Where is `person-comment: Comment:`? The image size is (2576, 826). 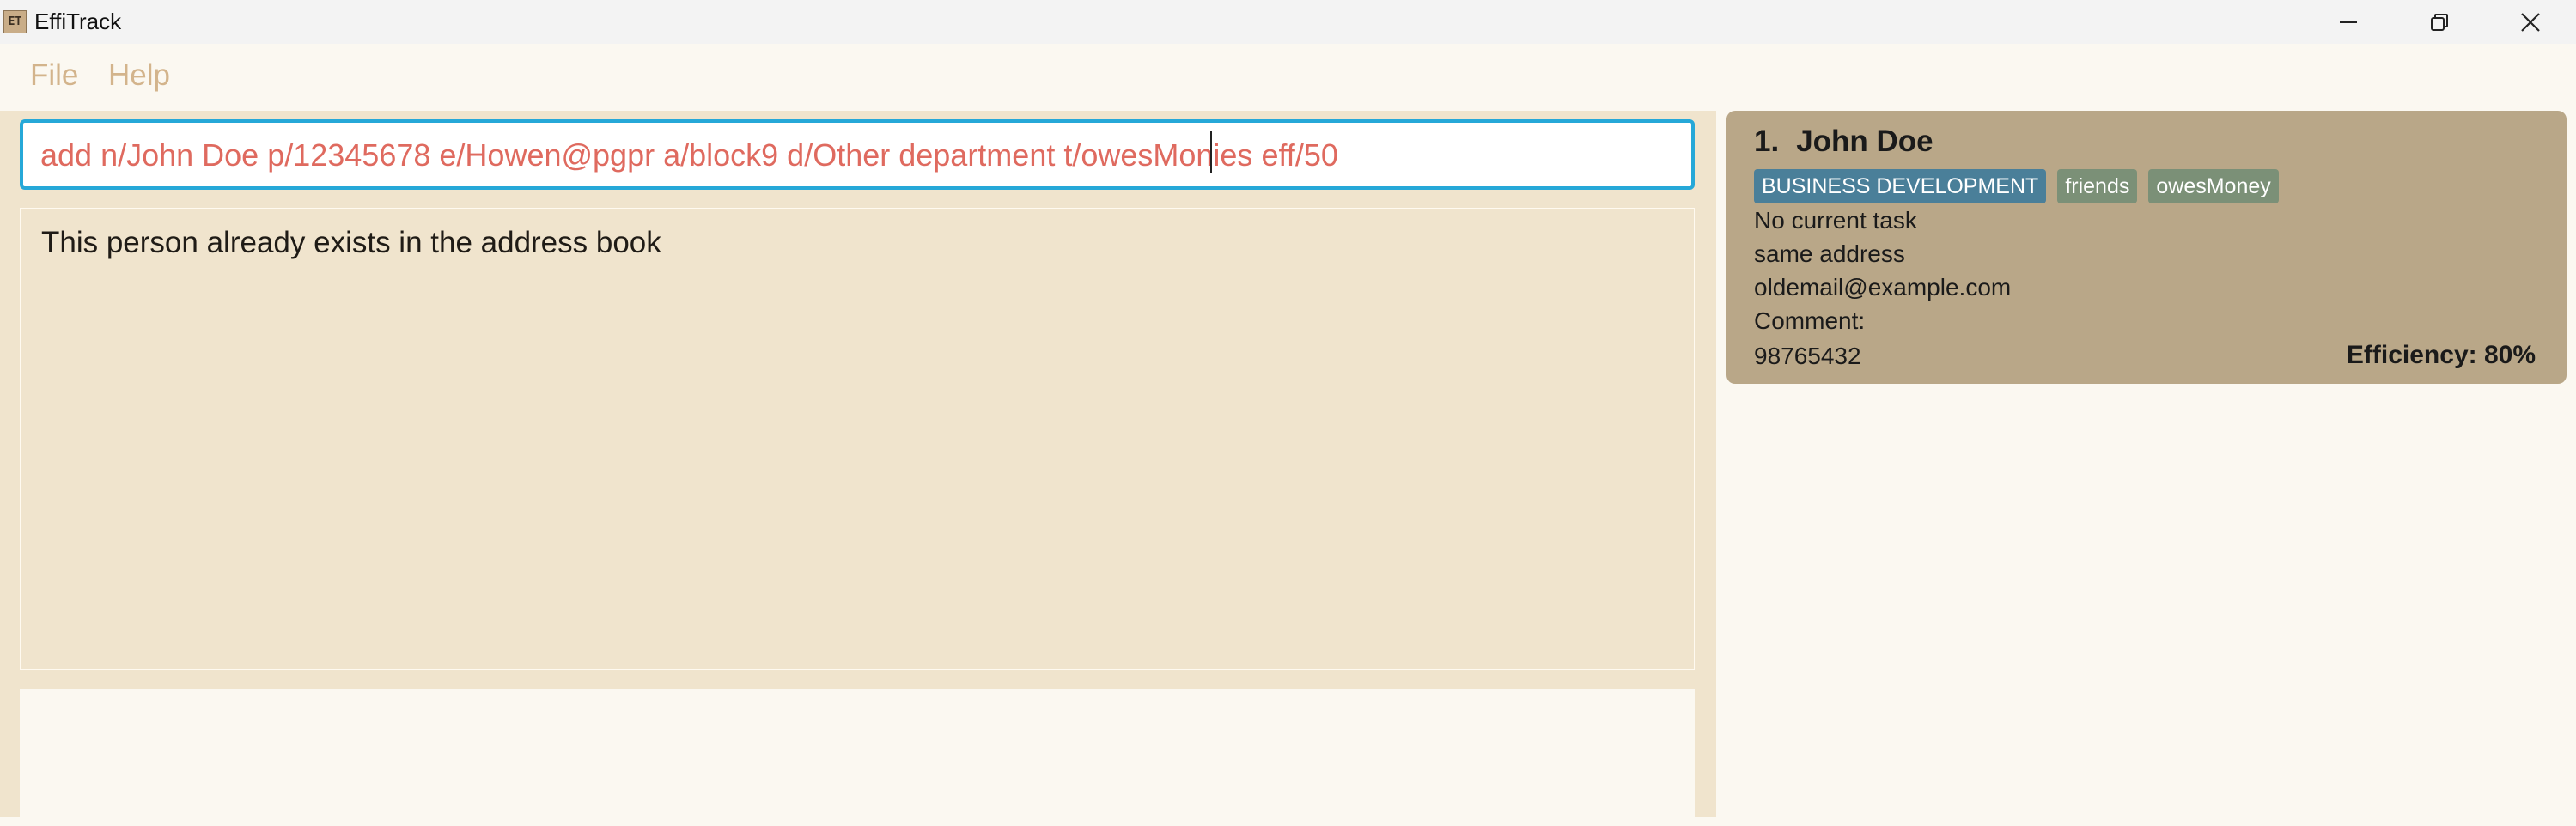 person-comment: Comment: is located at coordinates (1810, 320).